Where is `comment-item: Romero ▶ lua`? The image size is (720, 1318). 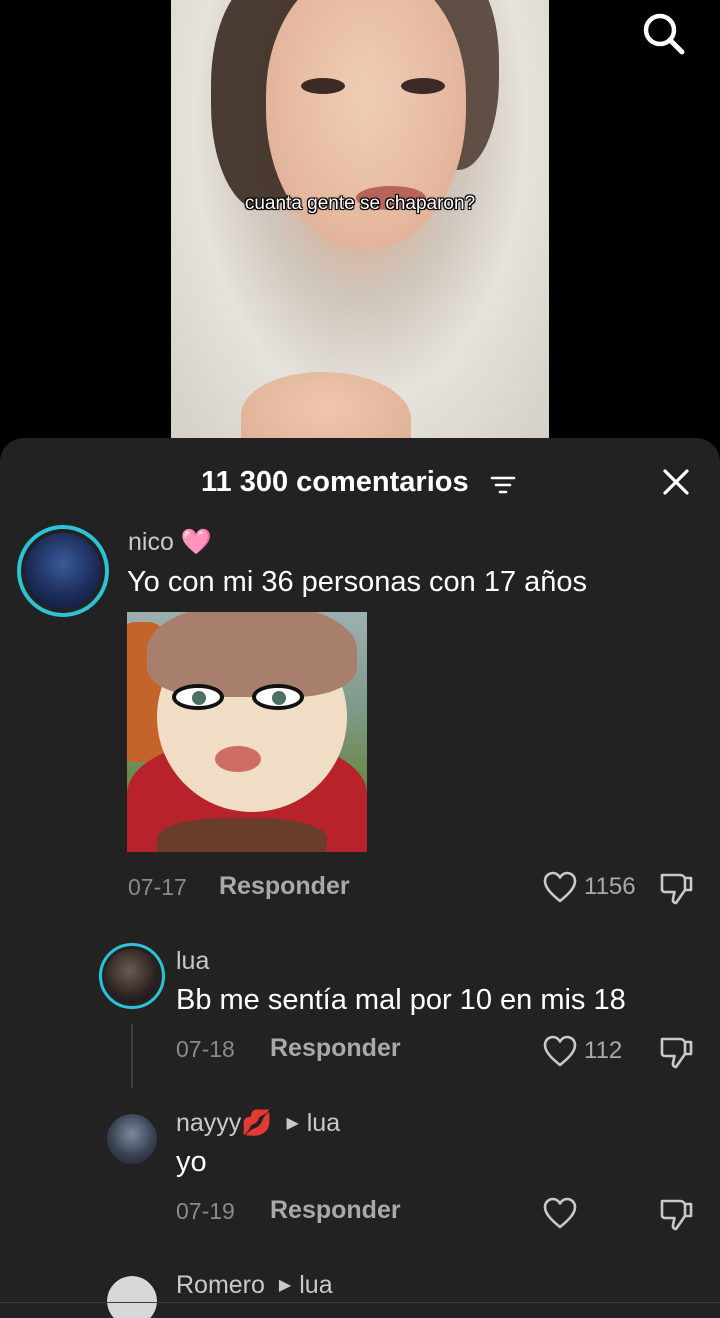 comment-item: Romero ▶ lua is located at coordinates (360, 1291).